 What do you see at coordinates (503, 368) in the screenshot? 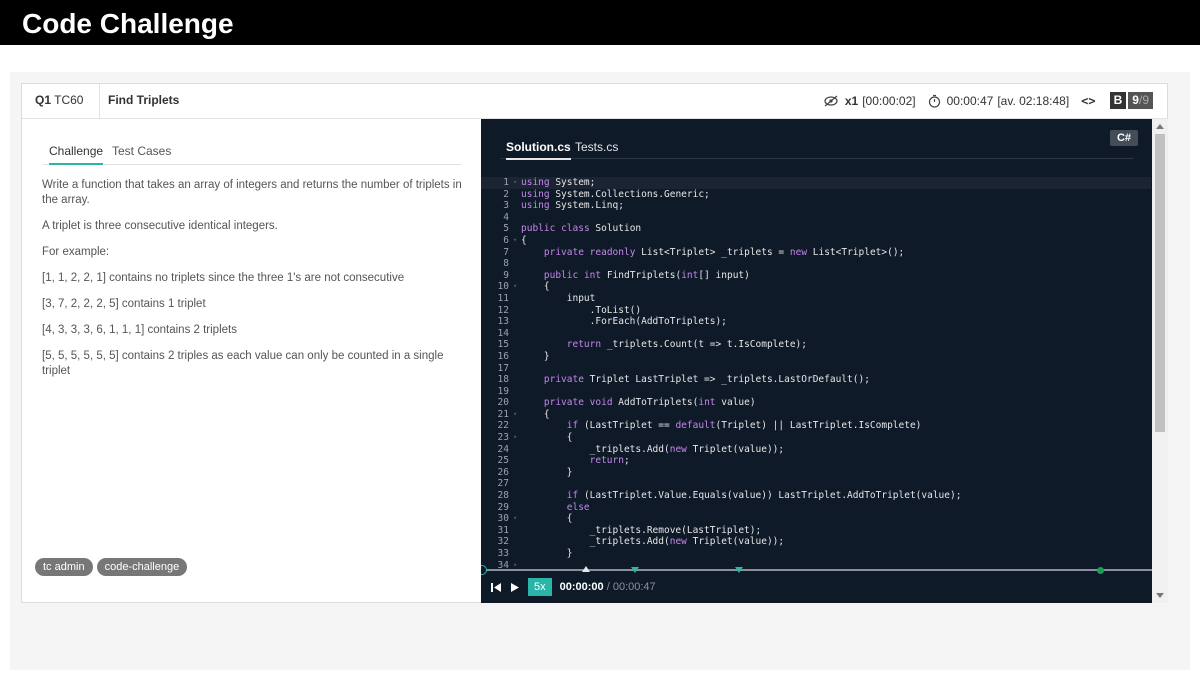
I see `line-number: 17` at bounding box center [503, 368].